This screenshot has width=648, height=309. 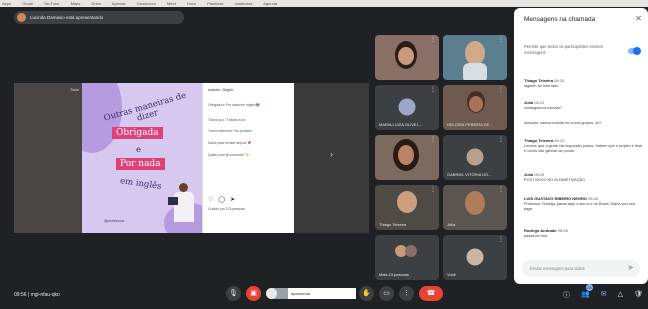 I want to click on post-line: Quais você já conhecia? 👇, so click(x=229, y=155).